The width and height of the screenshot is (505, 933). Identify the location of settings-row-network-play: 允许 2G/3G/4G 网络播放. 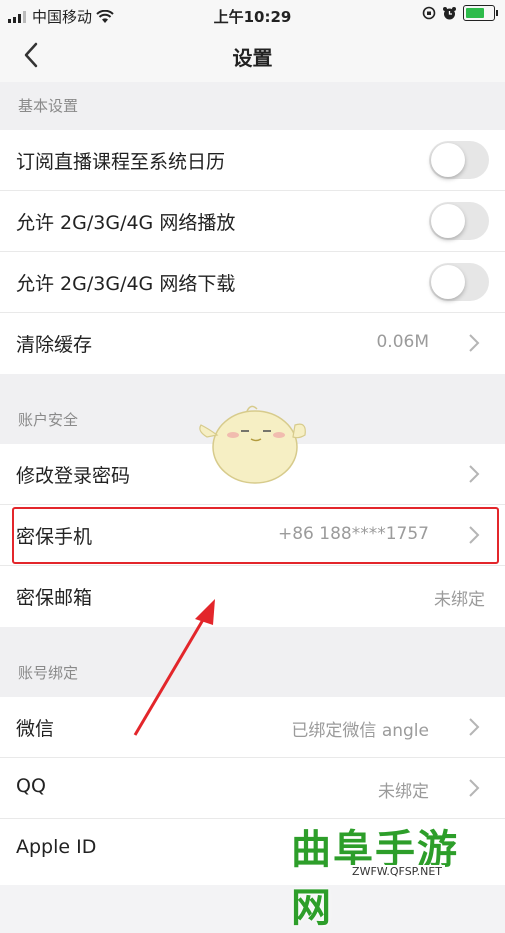
(252, 221).